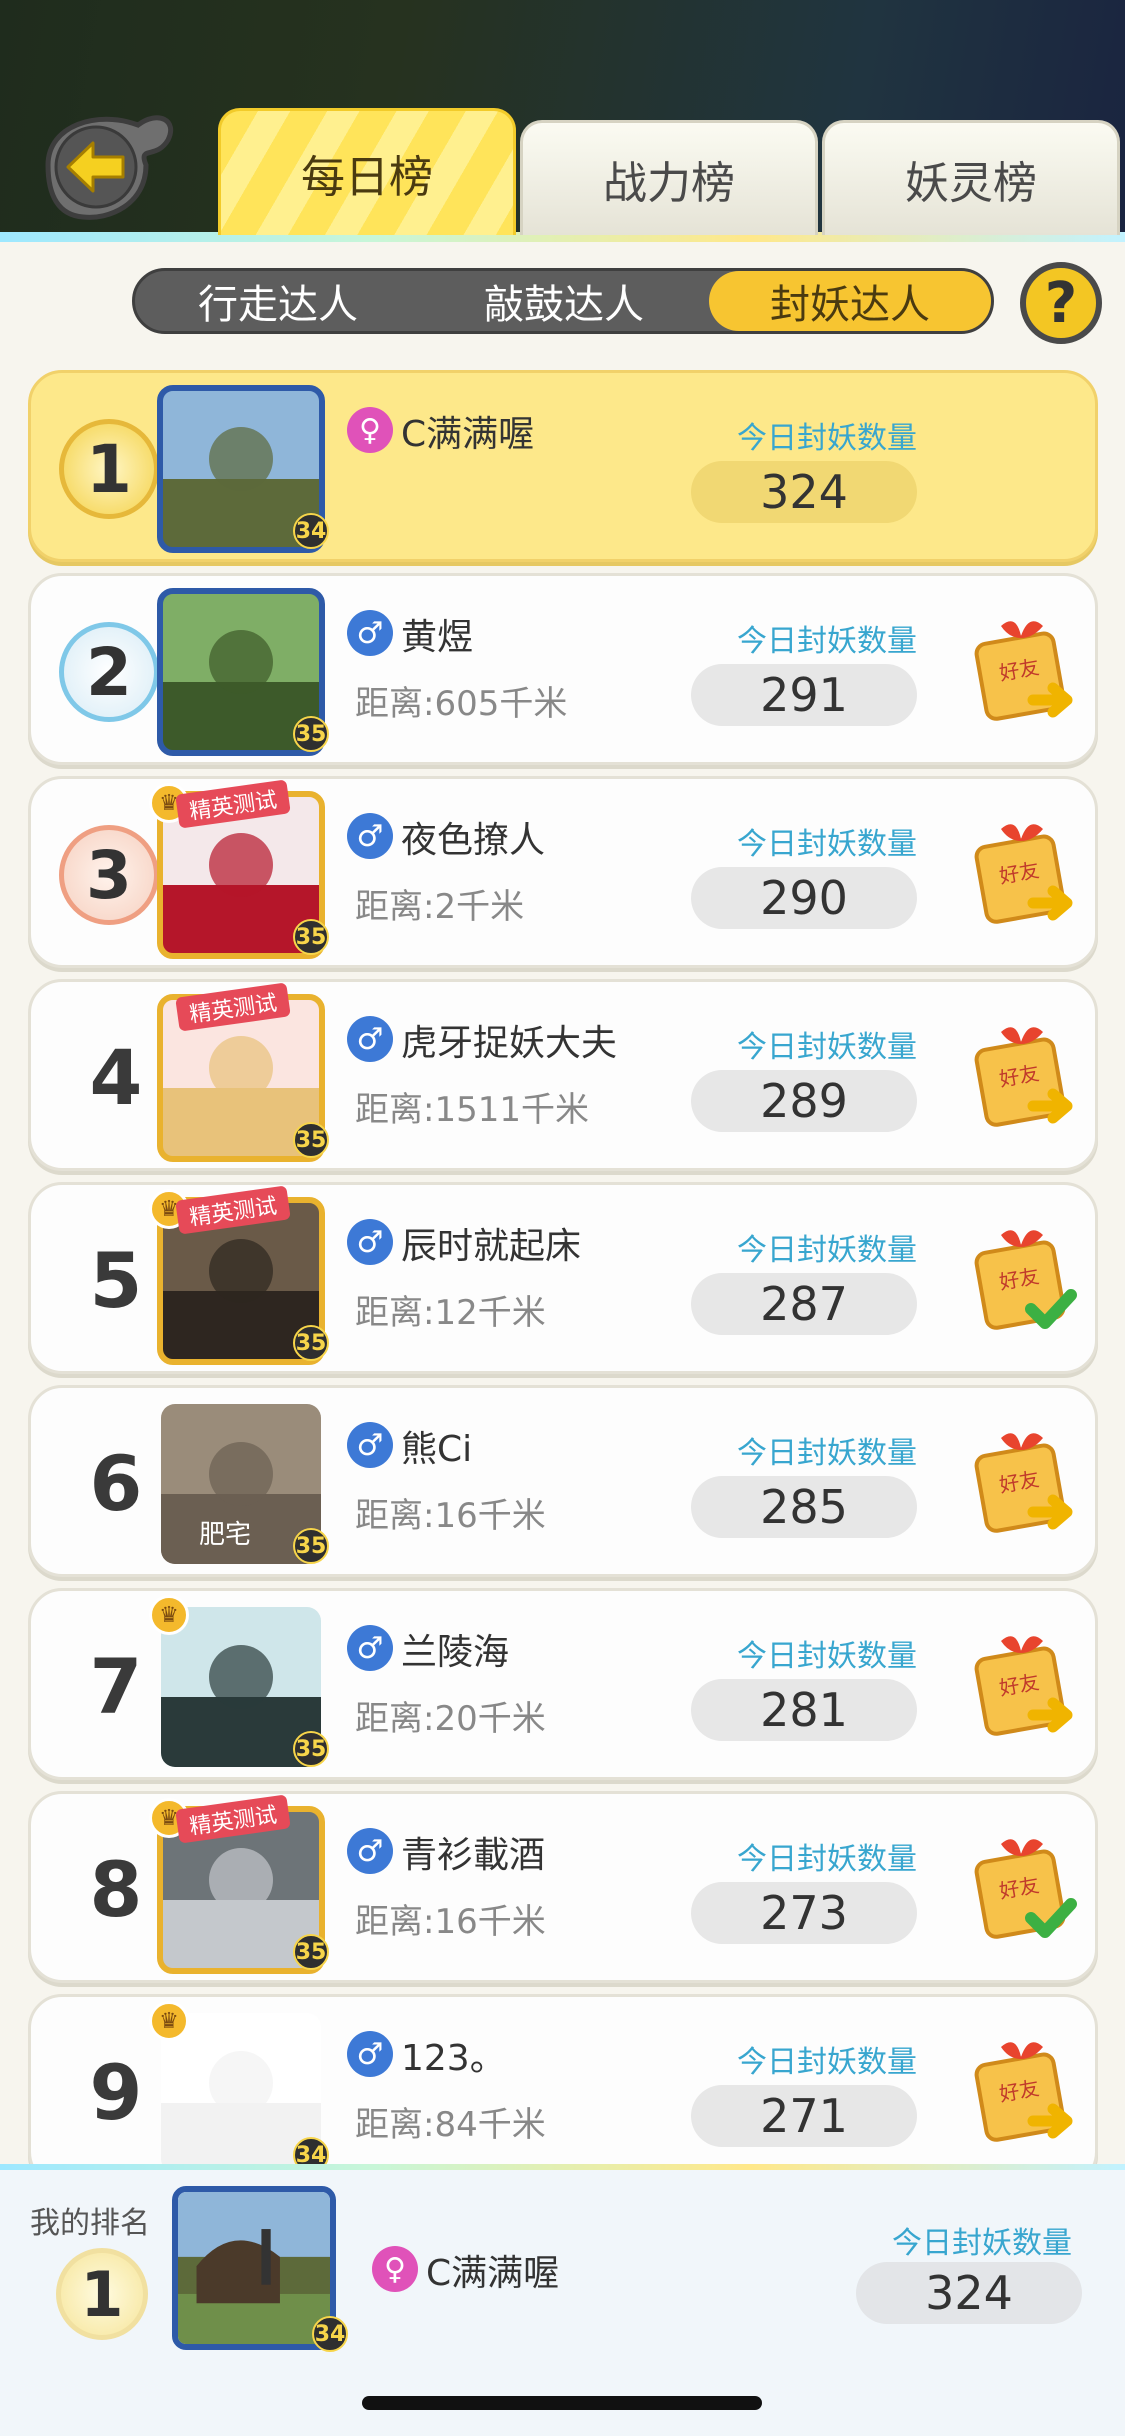 This screenshot has height=2436, width=1125. Describe the element at coordinates (116, 1077) in the screenshot. I see `rank-number: 4` at that location.